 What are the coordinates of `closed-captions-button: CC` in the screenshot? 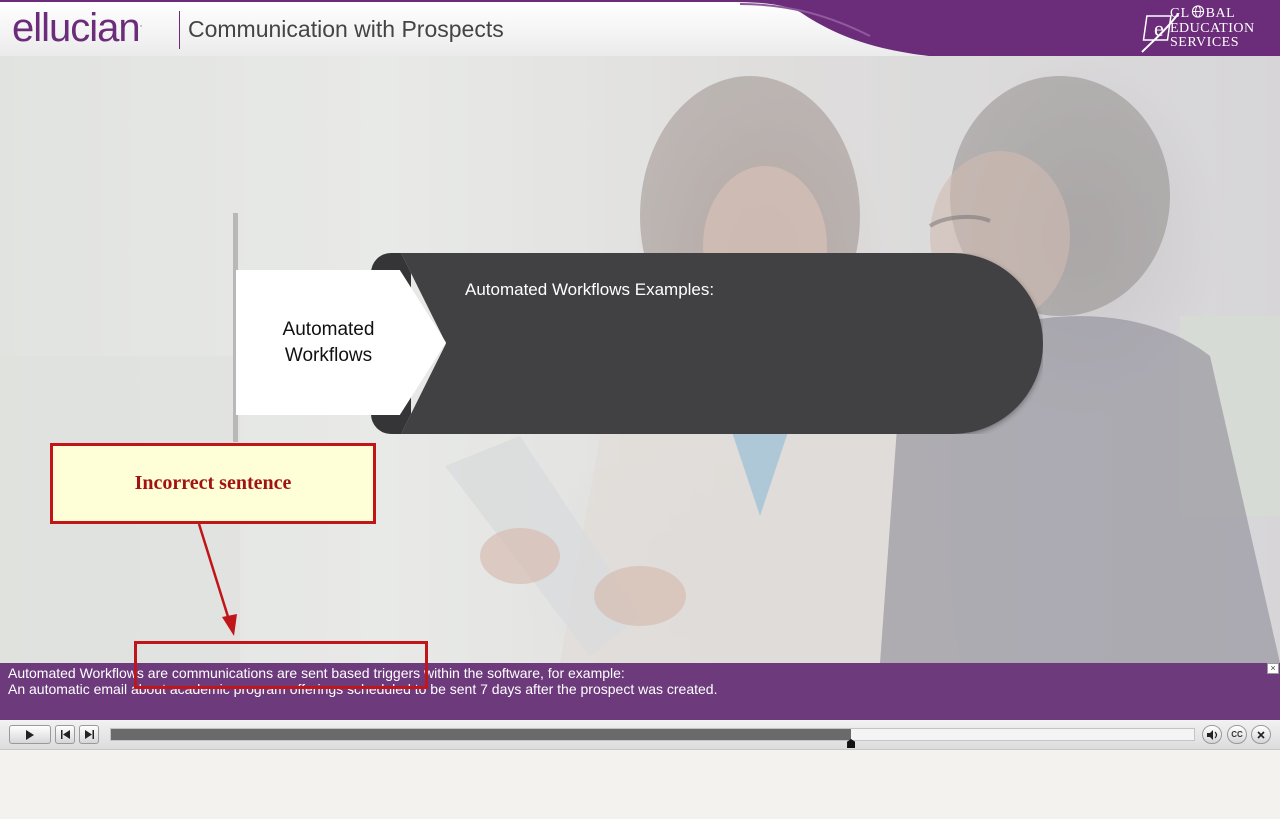 It's located at (1237, 734).